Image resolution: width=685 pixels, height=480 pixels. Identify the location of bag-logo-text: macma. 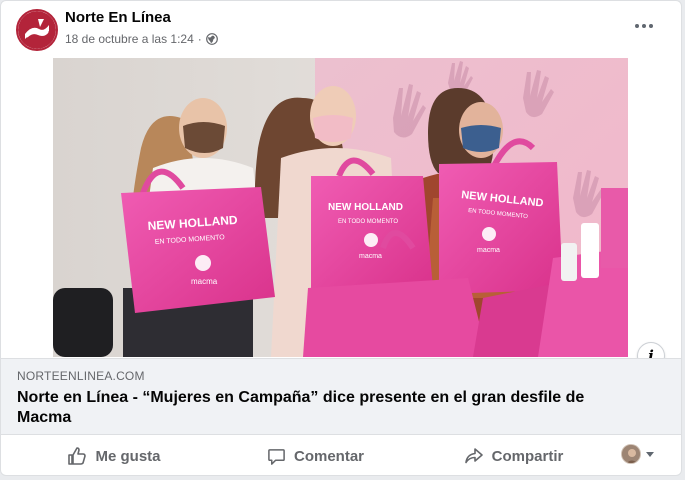
(204, 281).